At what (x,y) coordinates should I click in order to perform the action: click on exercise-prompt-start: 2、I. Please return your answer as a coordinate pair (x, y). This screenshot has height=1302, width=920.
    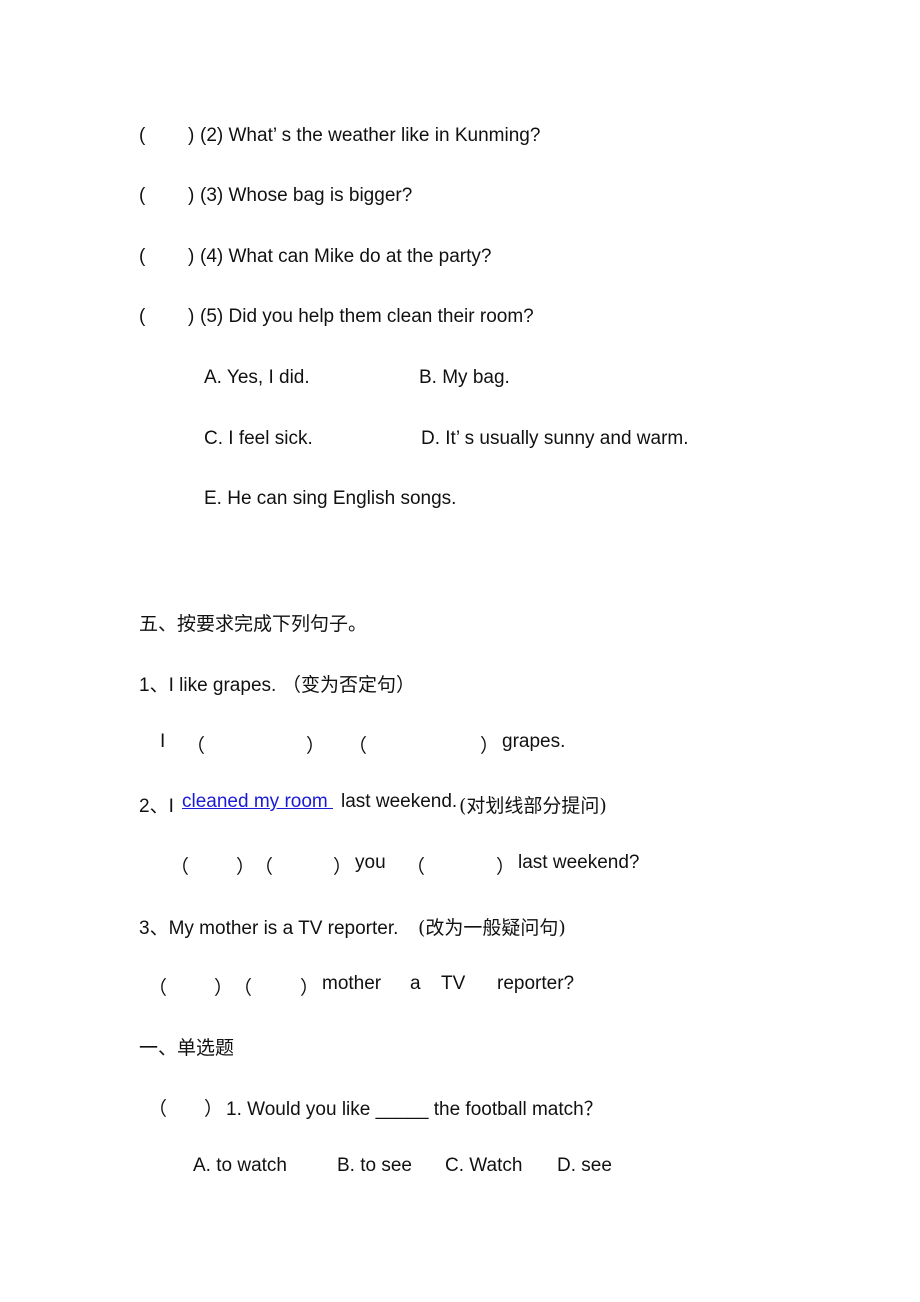
    Looking at the image, I should click on (159, 806).